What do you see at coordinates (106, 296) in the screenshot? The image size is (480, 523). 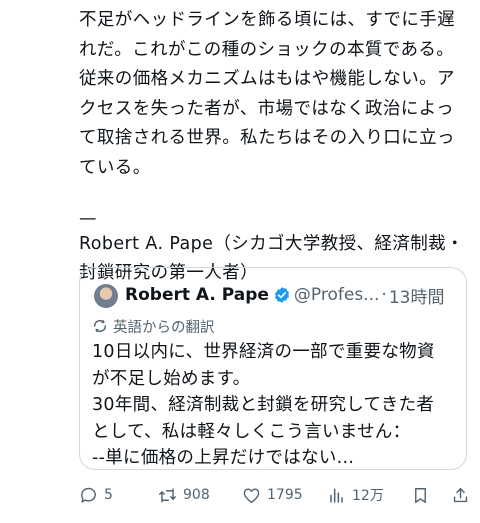 I see `avatar` at bounding box center [106, 296].